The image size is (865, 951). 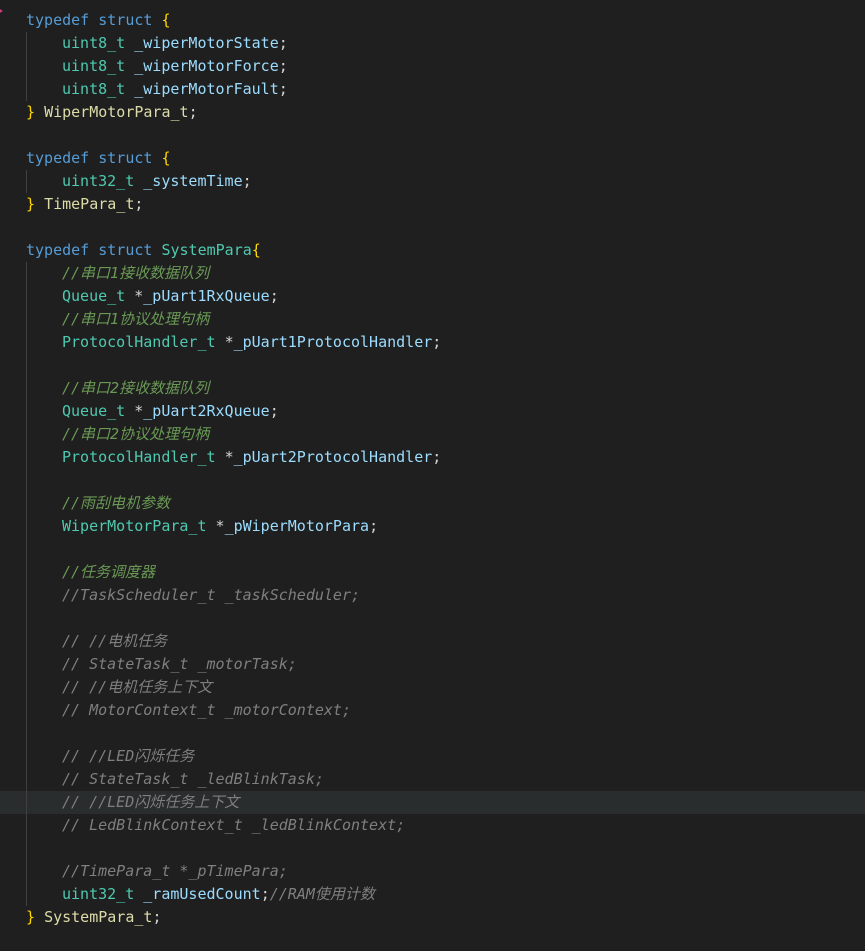 What do you see at coordinates (432, 871) in the screenshot?
I see `code-line: //TimePara_t *_pTimePara;` at bounding box center [432, 871].